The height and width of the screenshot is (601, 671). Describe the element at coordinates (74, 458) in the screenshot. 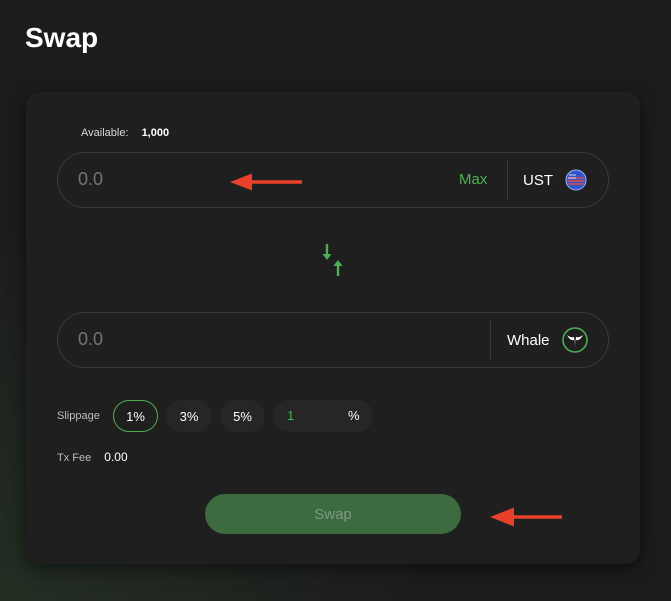

I see `tx-fee-label: Tx Fee` at that location.